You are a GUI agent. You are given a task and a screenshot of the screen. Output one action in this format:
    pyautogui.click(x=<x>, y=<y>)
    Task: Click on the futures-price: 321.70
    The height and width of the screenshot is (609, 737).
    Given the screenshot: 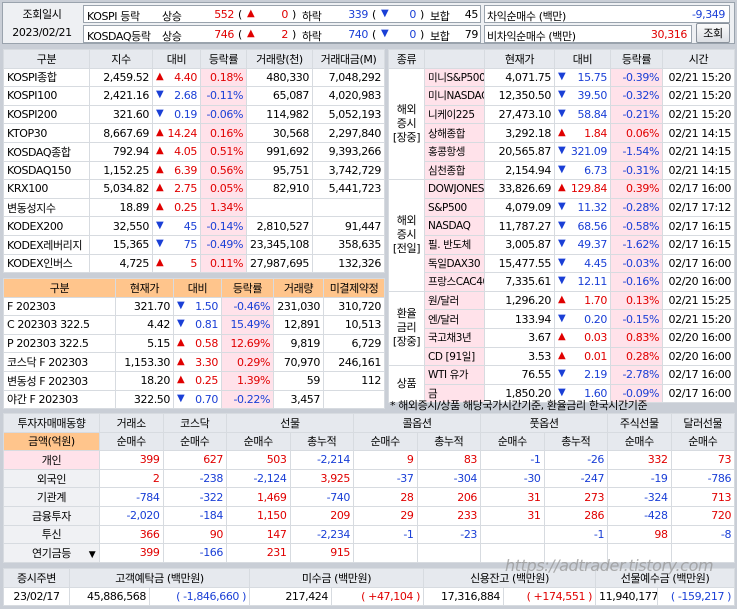 What is the action you would take?
    pyautogui.click(x=144, y=306)
    